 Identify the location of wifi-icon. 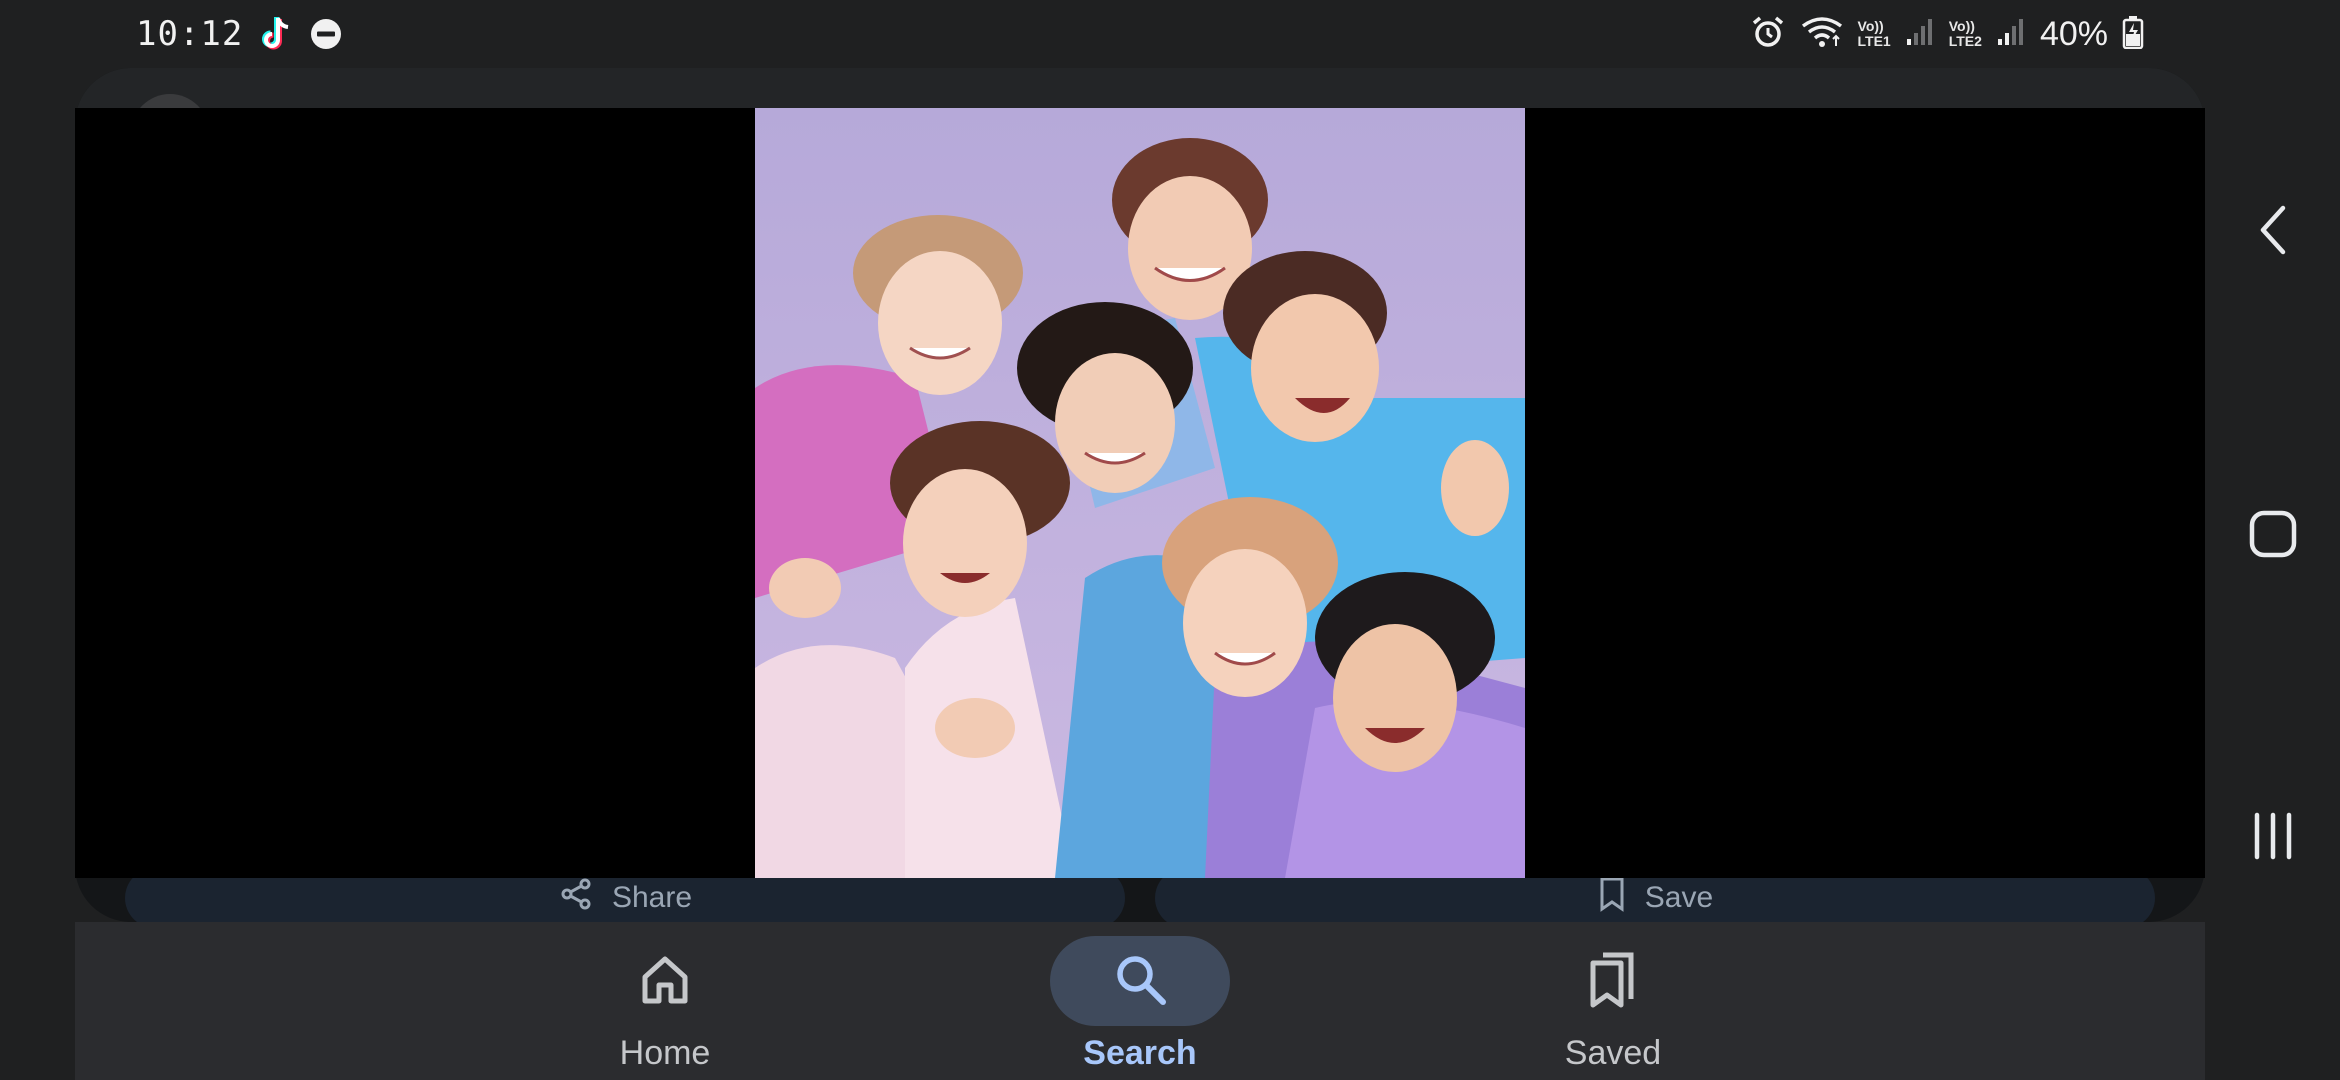
(1822, 34).